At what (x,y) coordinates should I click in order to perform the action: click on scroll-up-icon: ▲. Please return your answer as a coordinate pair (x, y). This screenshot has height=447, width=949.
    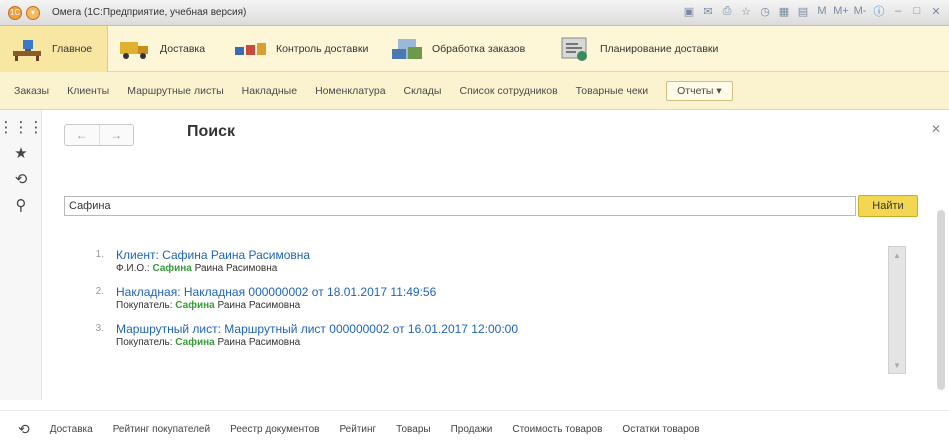
    Looking at the image, I should click on (897, 255).